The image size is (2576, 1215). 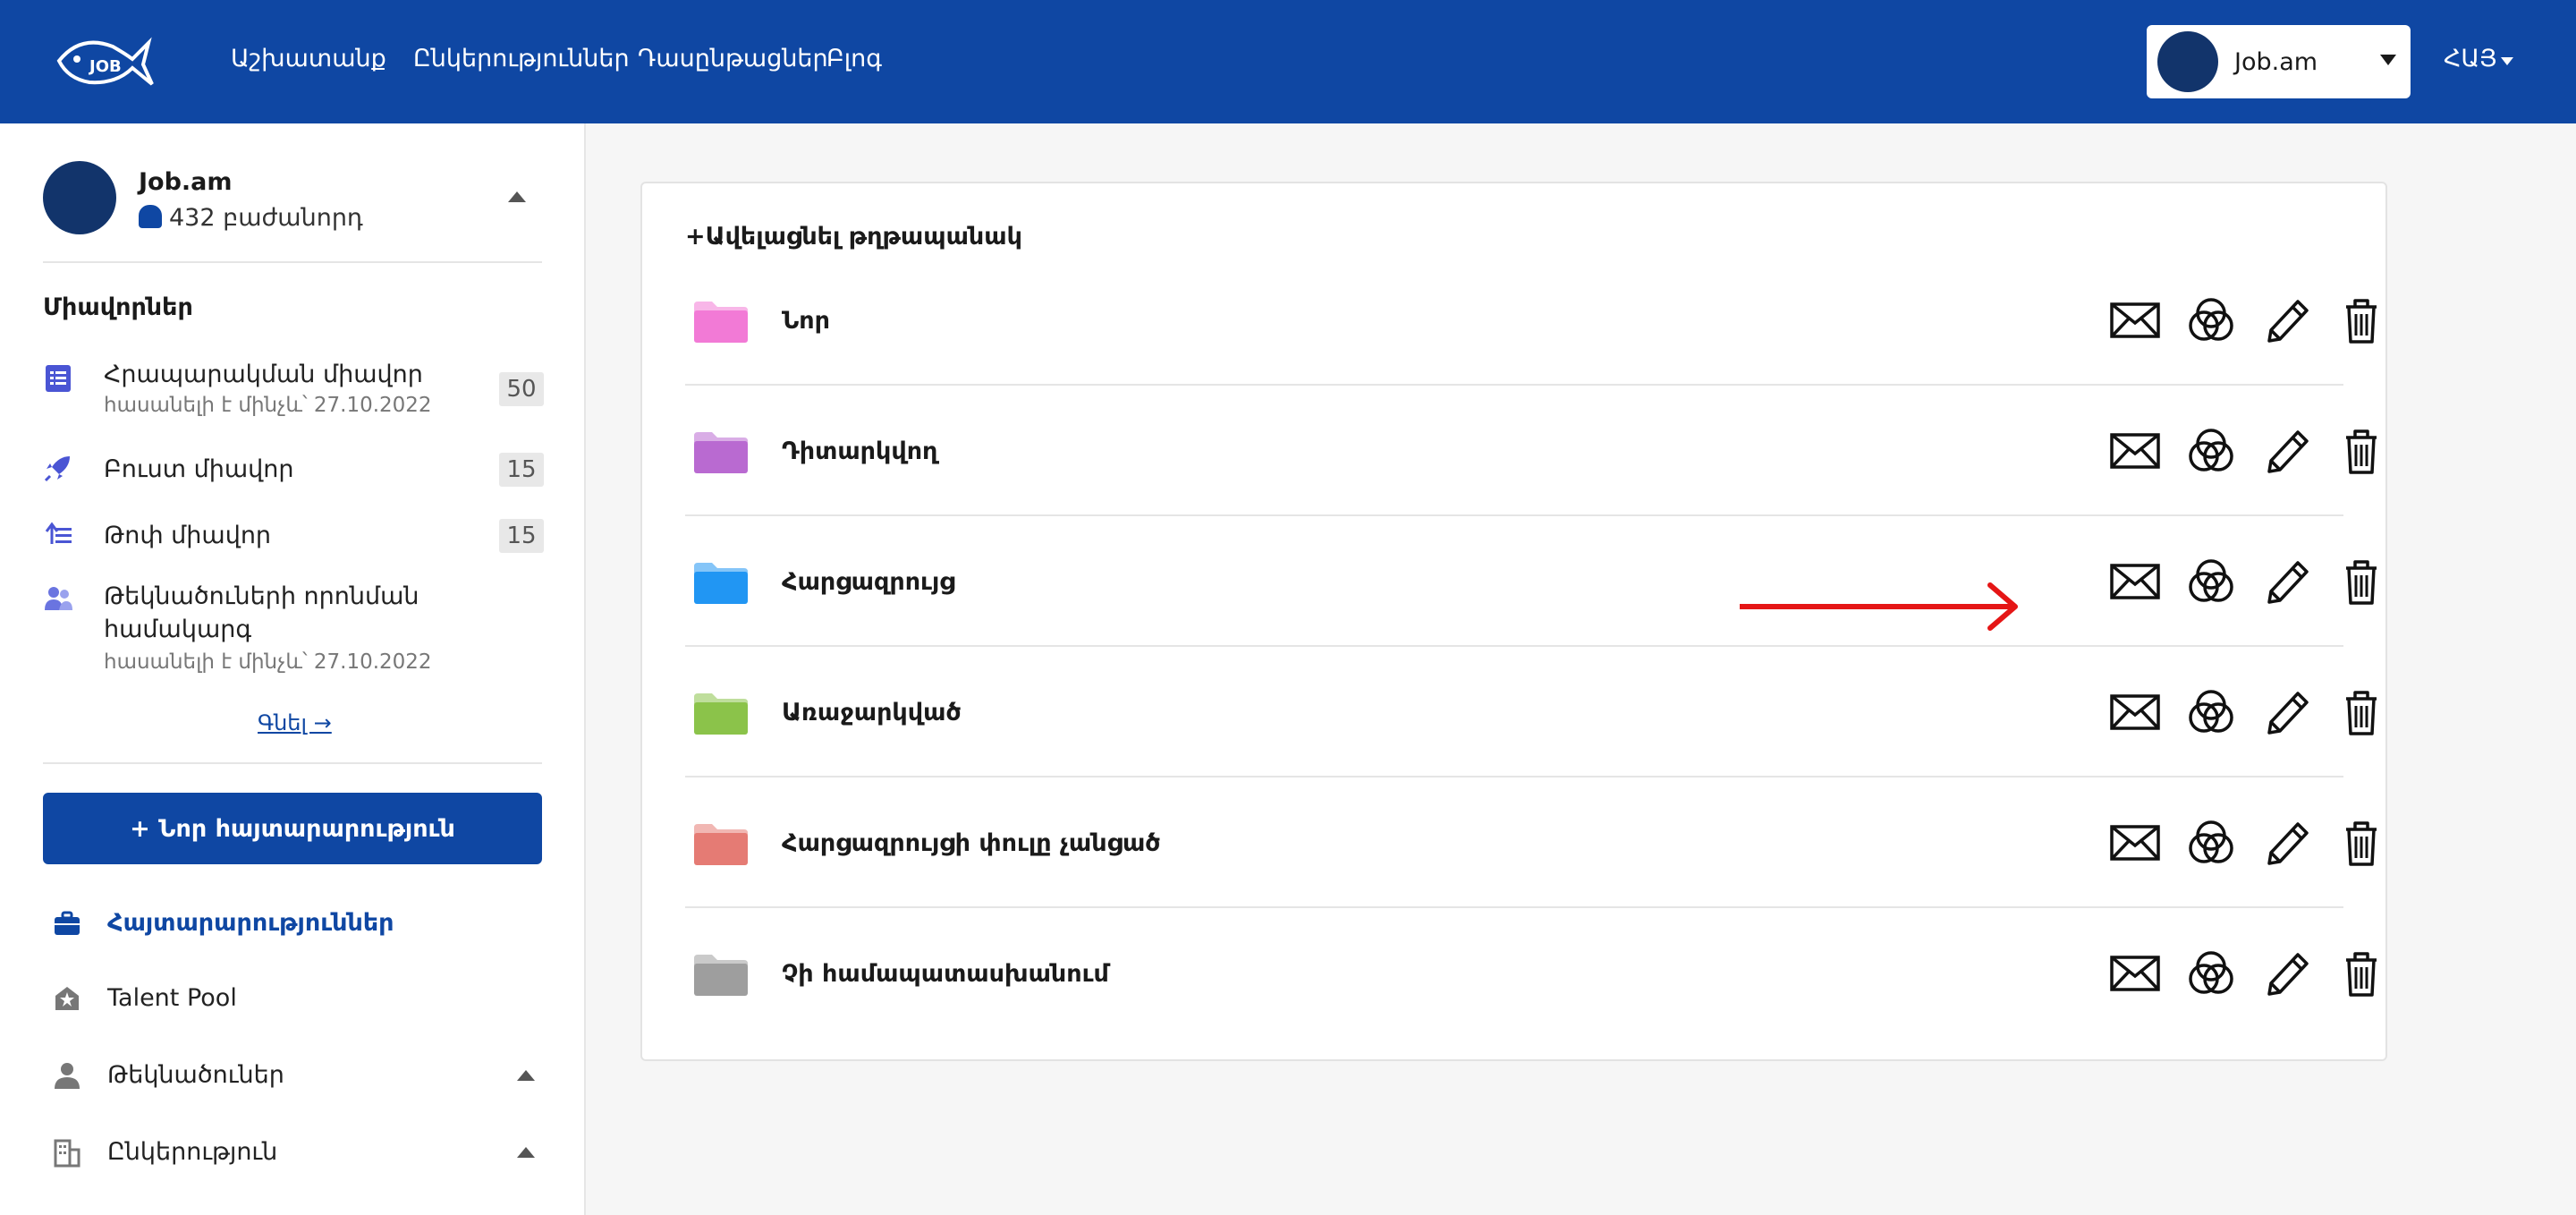 What do you see at coordinates (295, 723) in the screenshot?
I see `buy-units-link: Գնել →` at bounding box center [295, 723].